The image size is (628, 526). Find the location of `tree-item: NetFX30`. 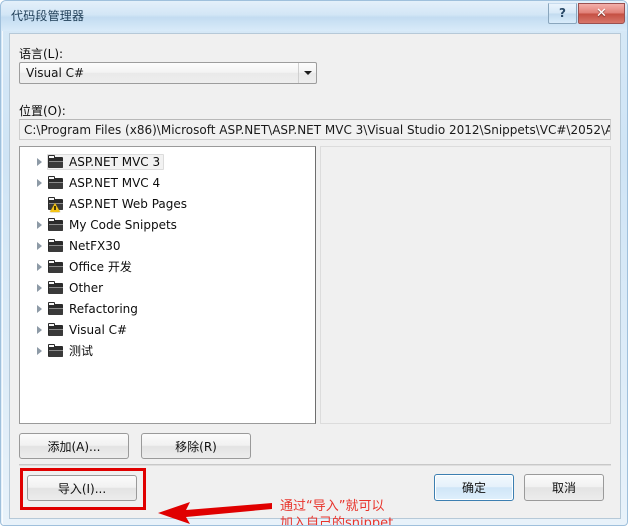

tree-item: NetFX30 is located at coordinates (167, 245).